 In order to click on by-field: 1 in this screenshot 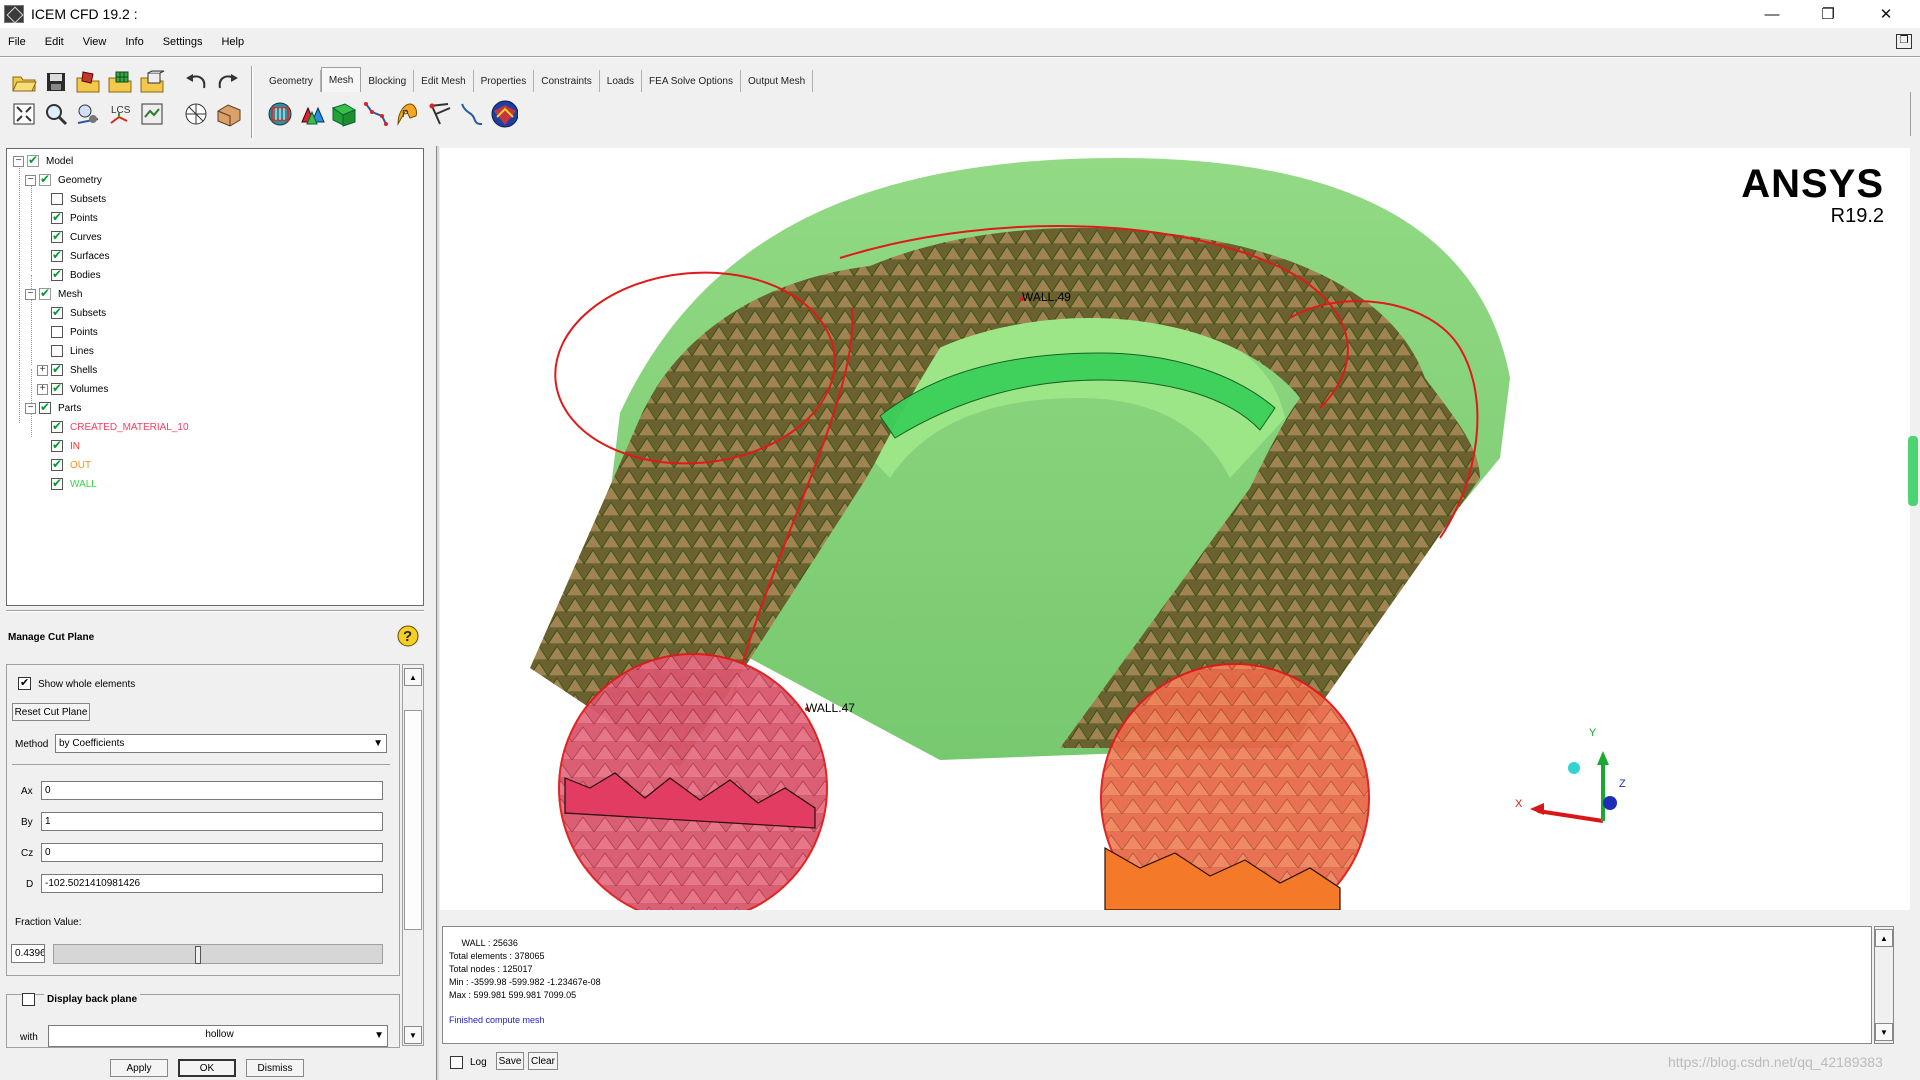, I will do `click(212, 821)`.